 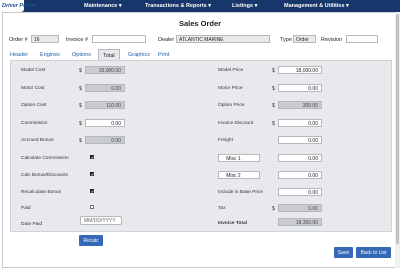 I want to click on misc2-label-field: Misc 2, so click(x=239, y=175).